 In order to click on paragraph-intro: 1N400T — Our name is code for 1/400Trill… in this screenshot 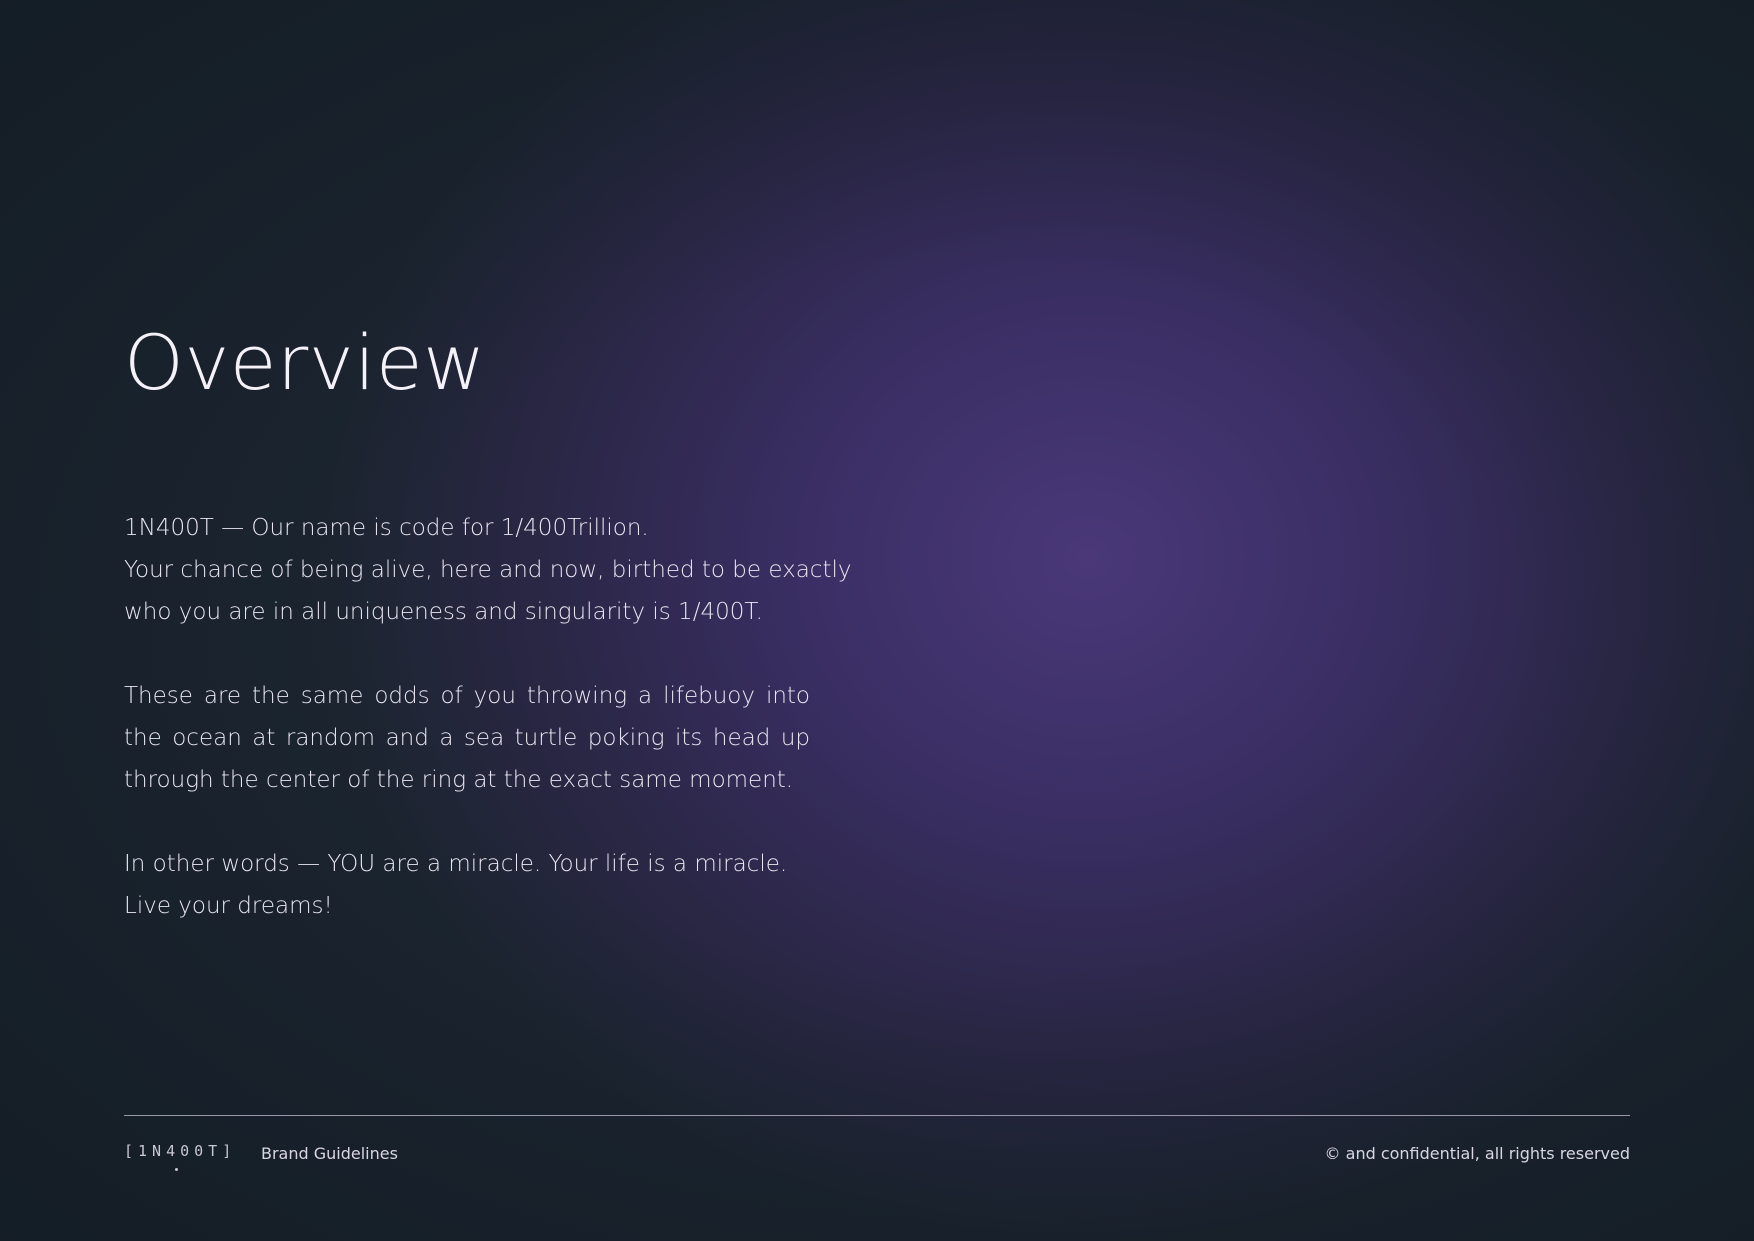, I will do `click(488, 570)`.